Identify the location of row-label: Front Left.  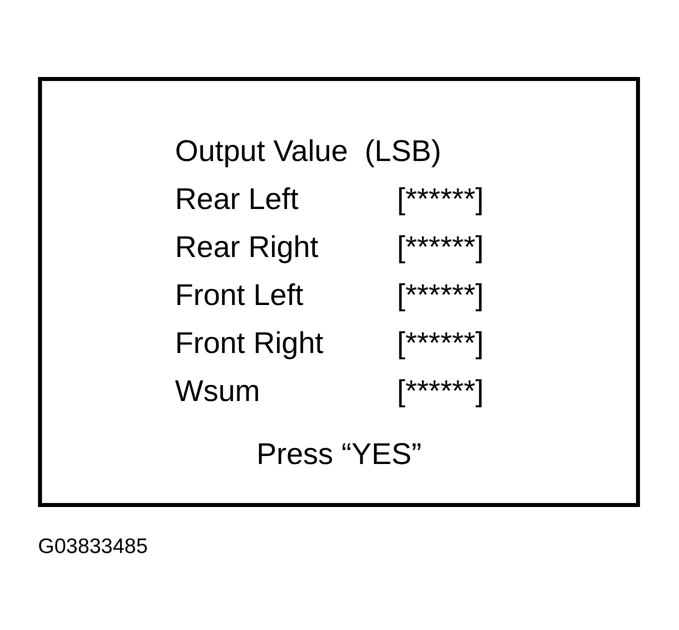
(239, 296).